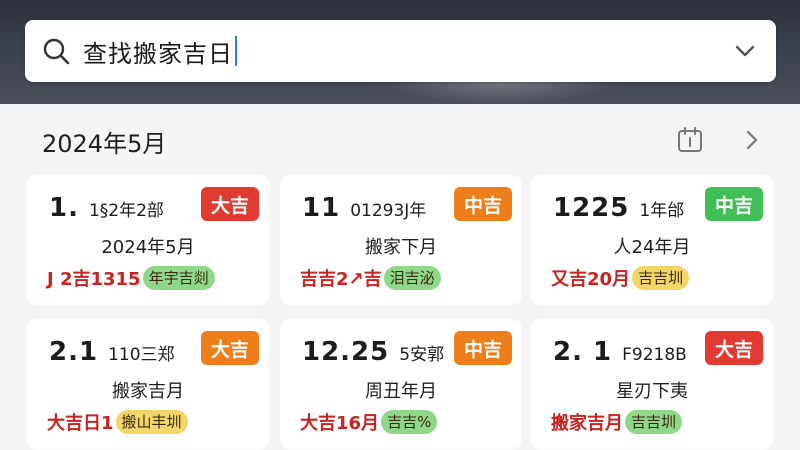  I want to click on chevron-right-icon, so click(752, 140).